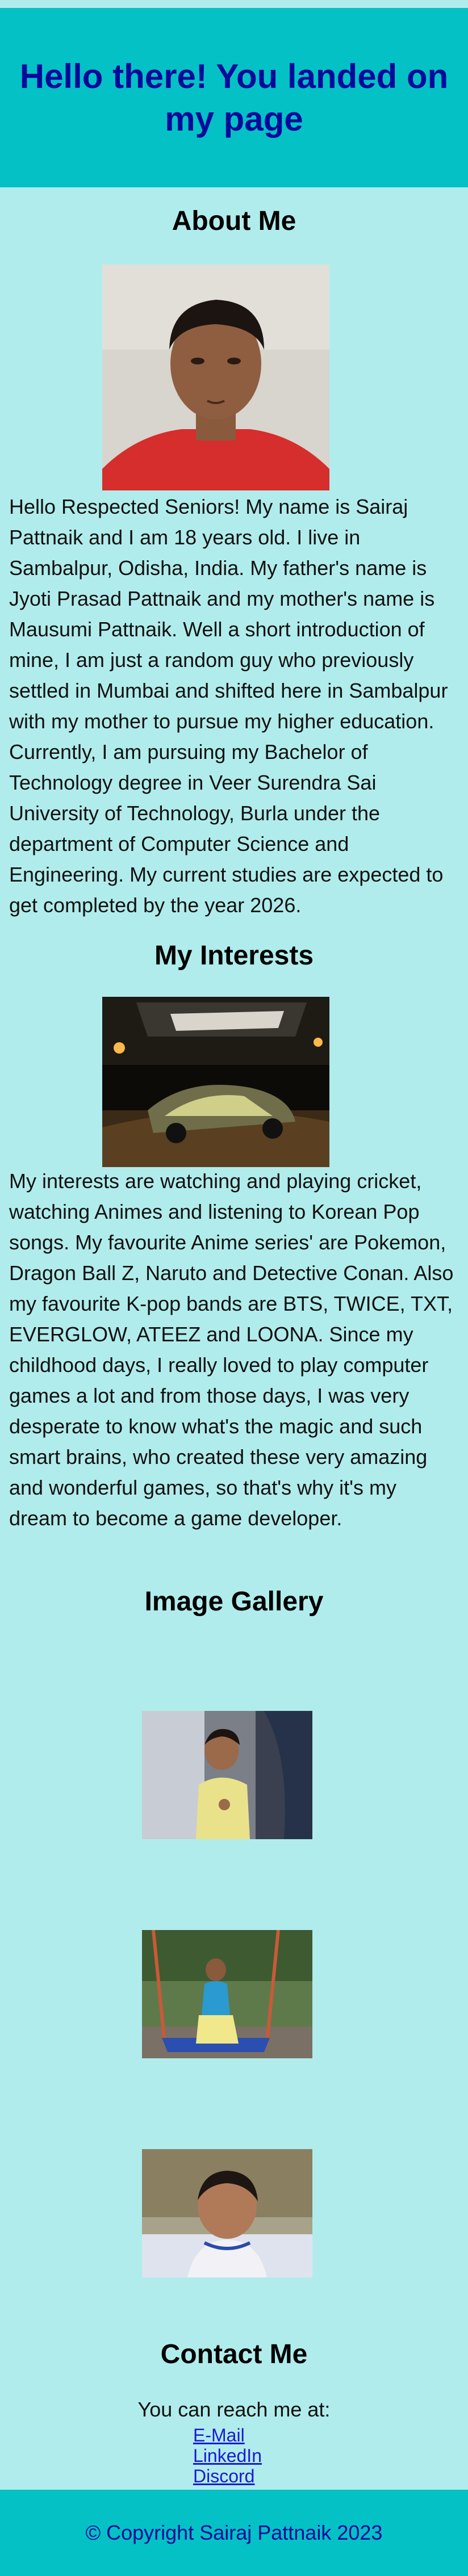 The height and width of the screenshot is (2576, 468). What do you see at coordinates (234, 221) in the screenshot?
I see `about-heading: About Me` at bounding box center [234, 221].